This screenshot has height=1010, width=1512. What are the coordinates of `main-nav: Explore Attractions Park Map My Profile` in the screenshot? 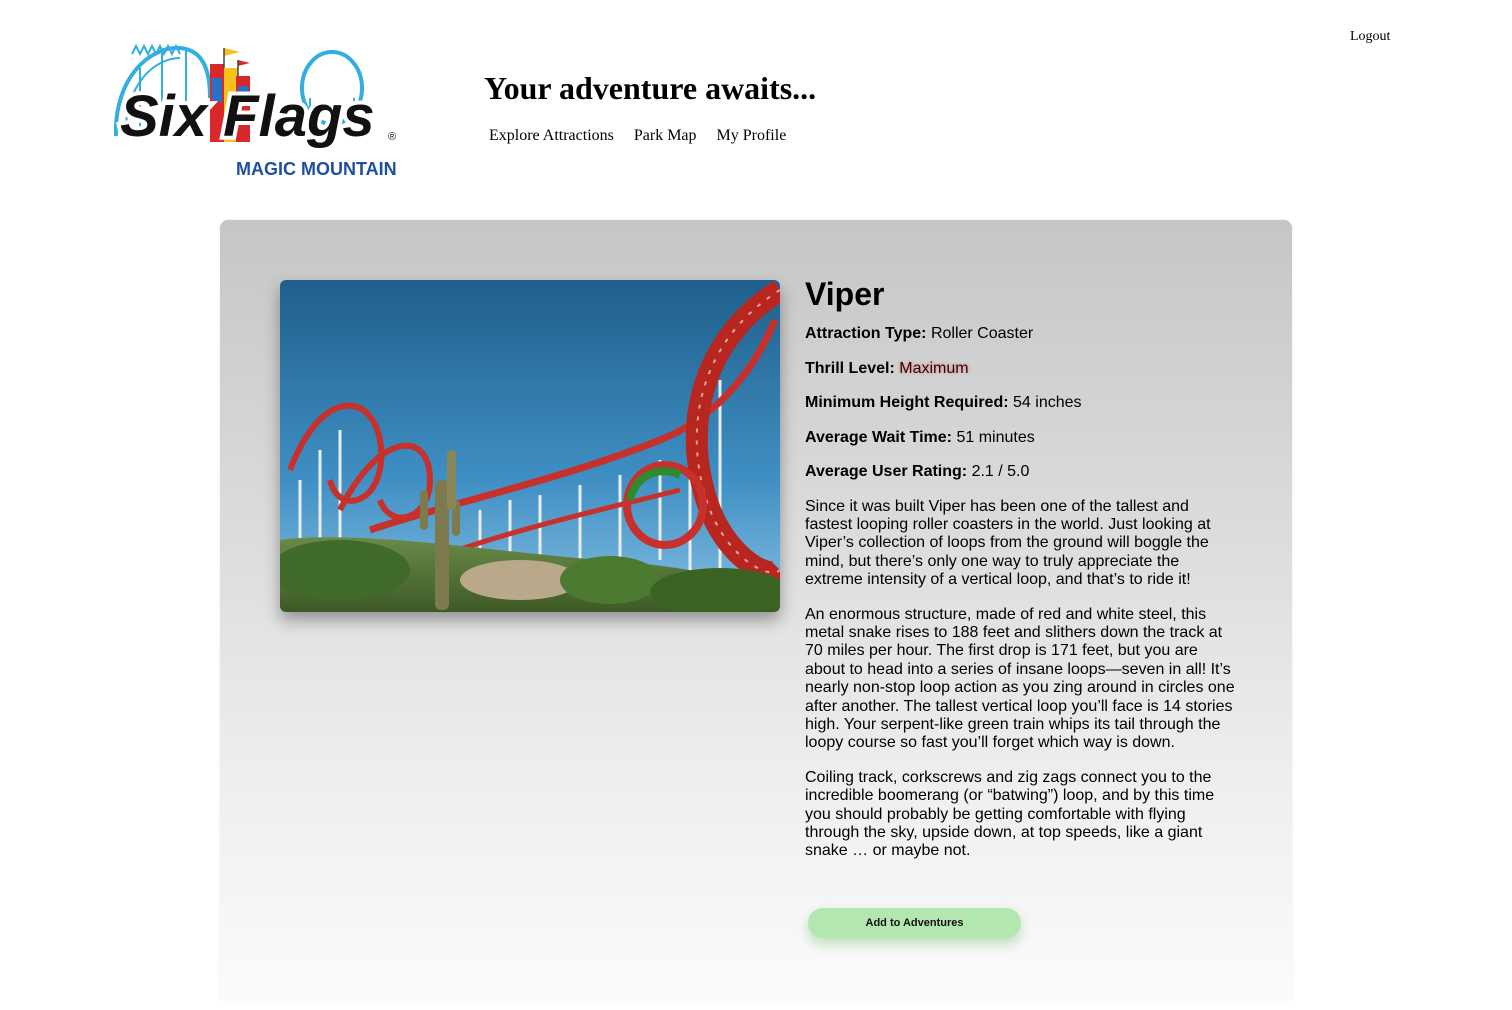 It's located at (637, 136).